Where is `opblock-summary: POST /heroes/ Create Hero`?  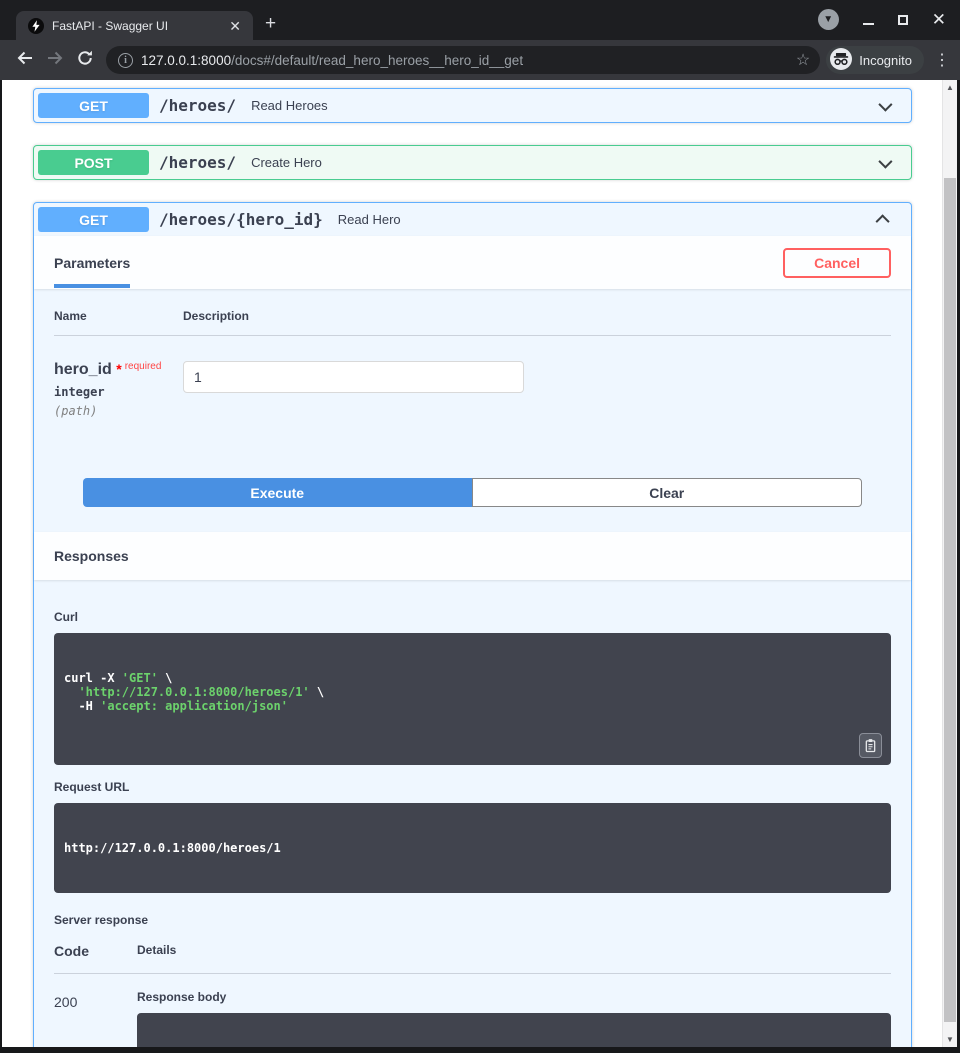
opblock-summary: POST /heroes/ Create Hero is located at coordinates (472, 162).